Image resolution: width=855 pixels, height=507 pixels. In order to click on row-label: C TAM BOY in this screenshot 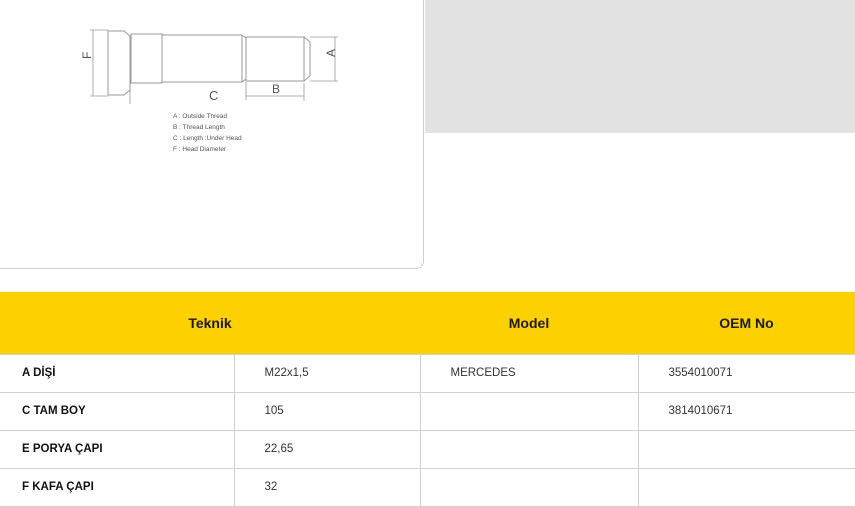, I will do `click(117, 411)`.